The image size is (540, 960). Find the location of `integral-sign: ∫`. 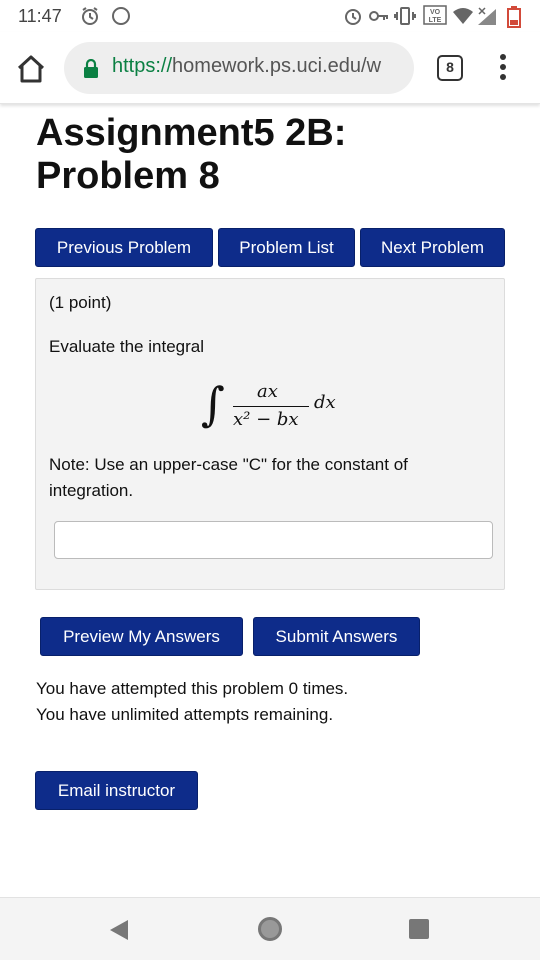

integral-sign: ∫ is located at coordinates (213, 404).